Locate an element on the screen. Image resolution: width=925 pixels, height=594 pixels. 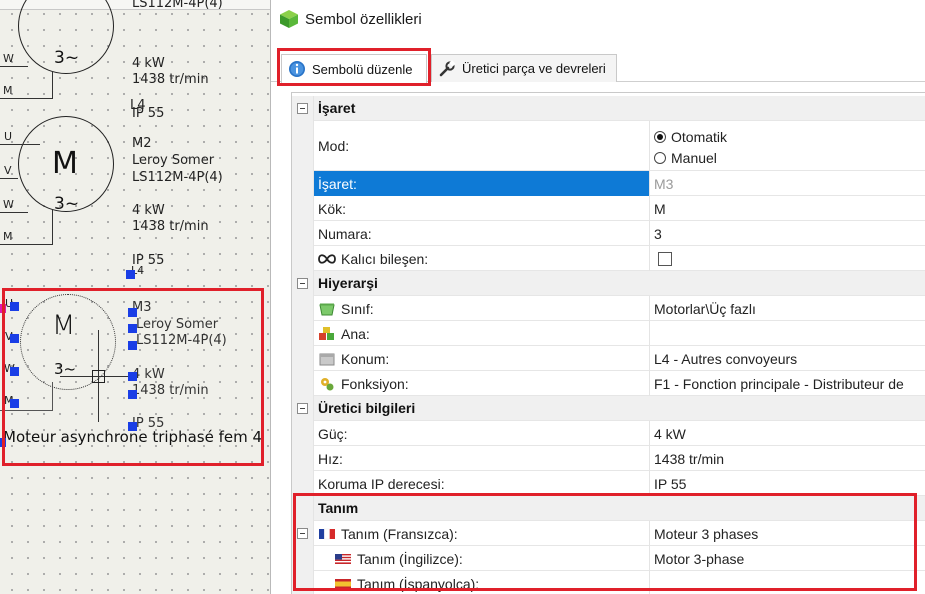
infinity-icon is located at coordinates (327, 258).